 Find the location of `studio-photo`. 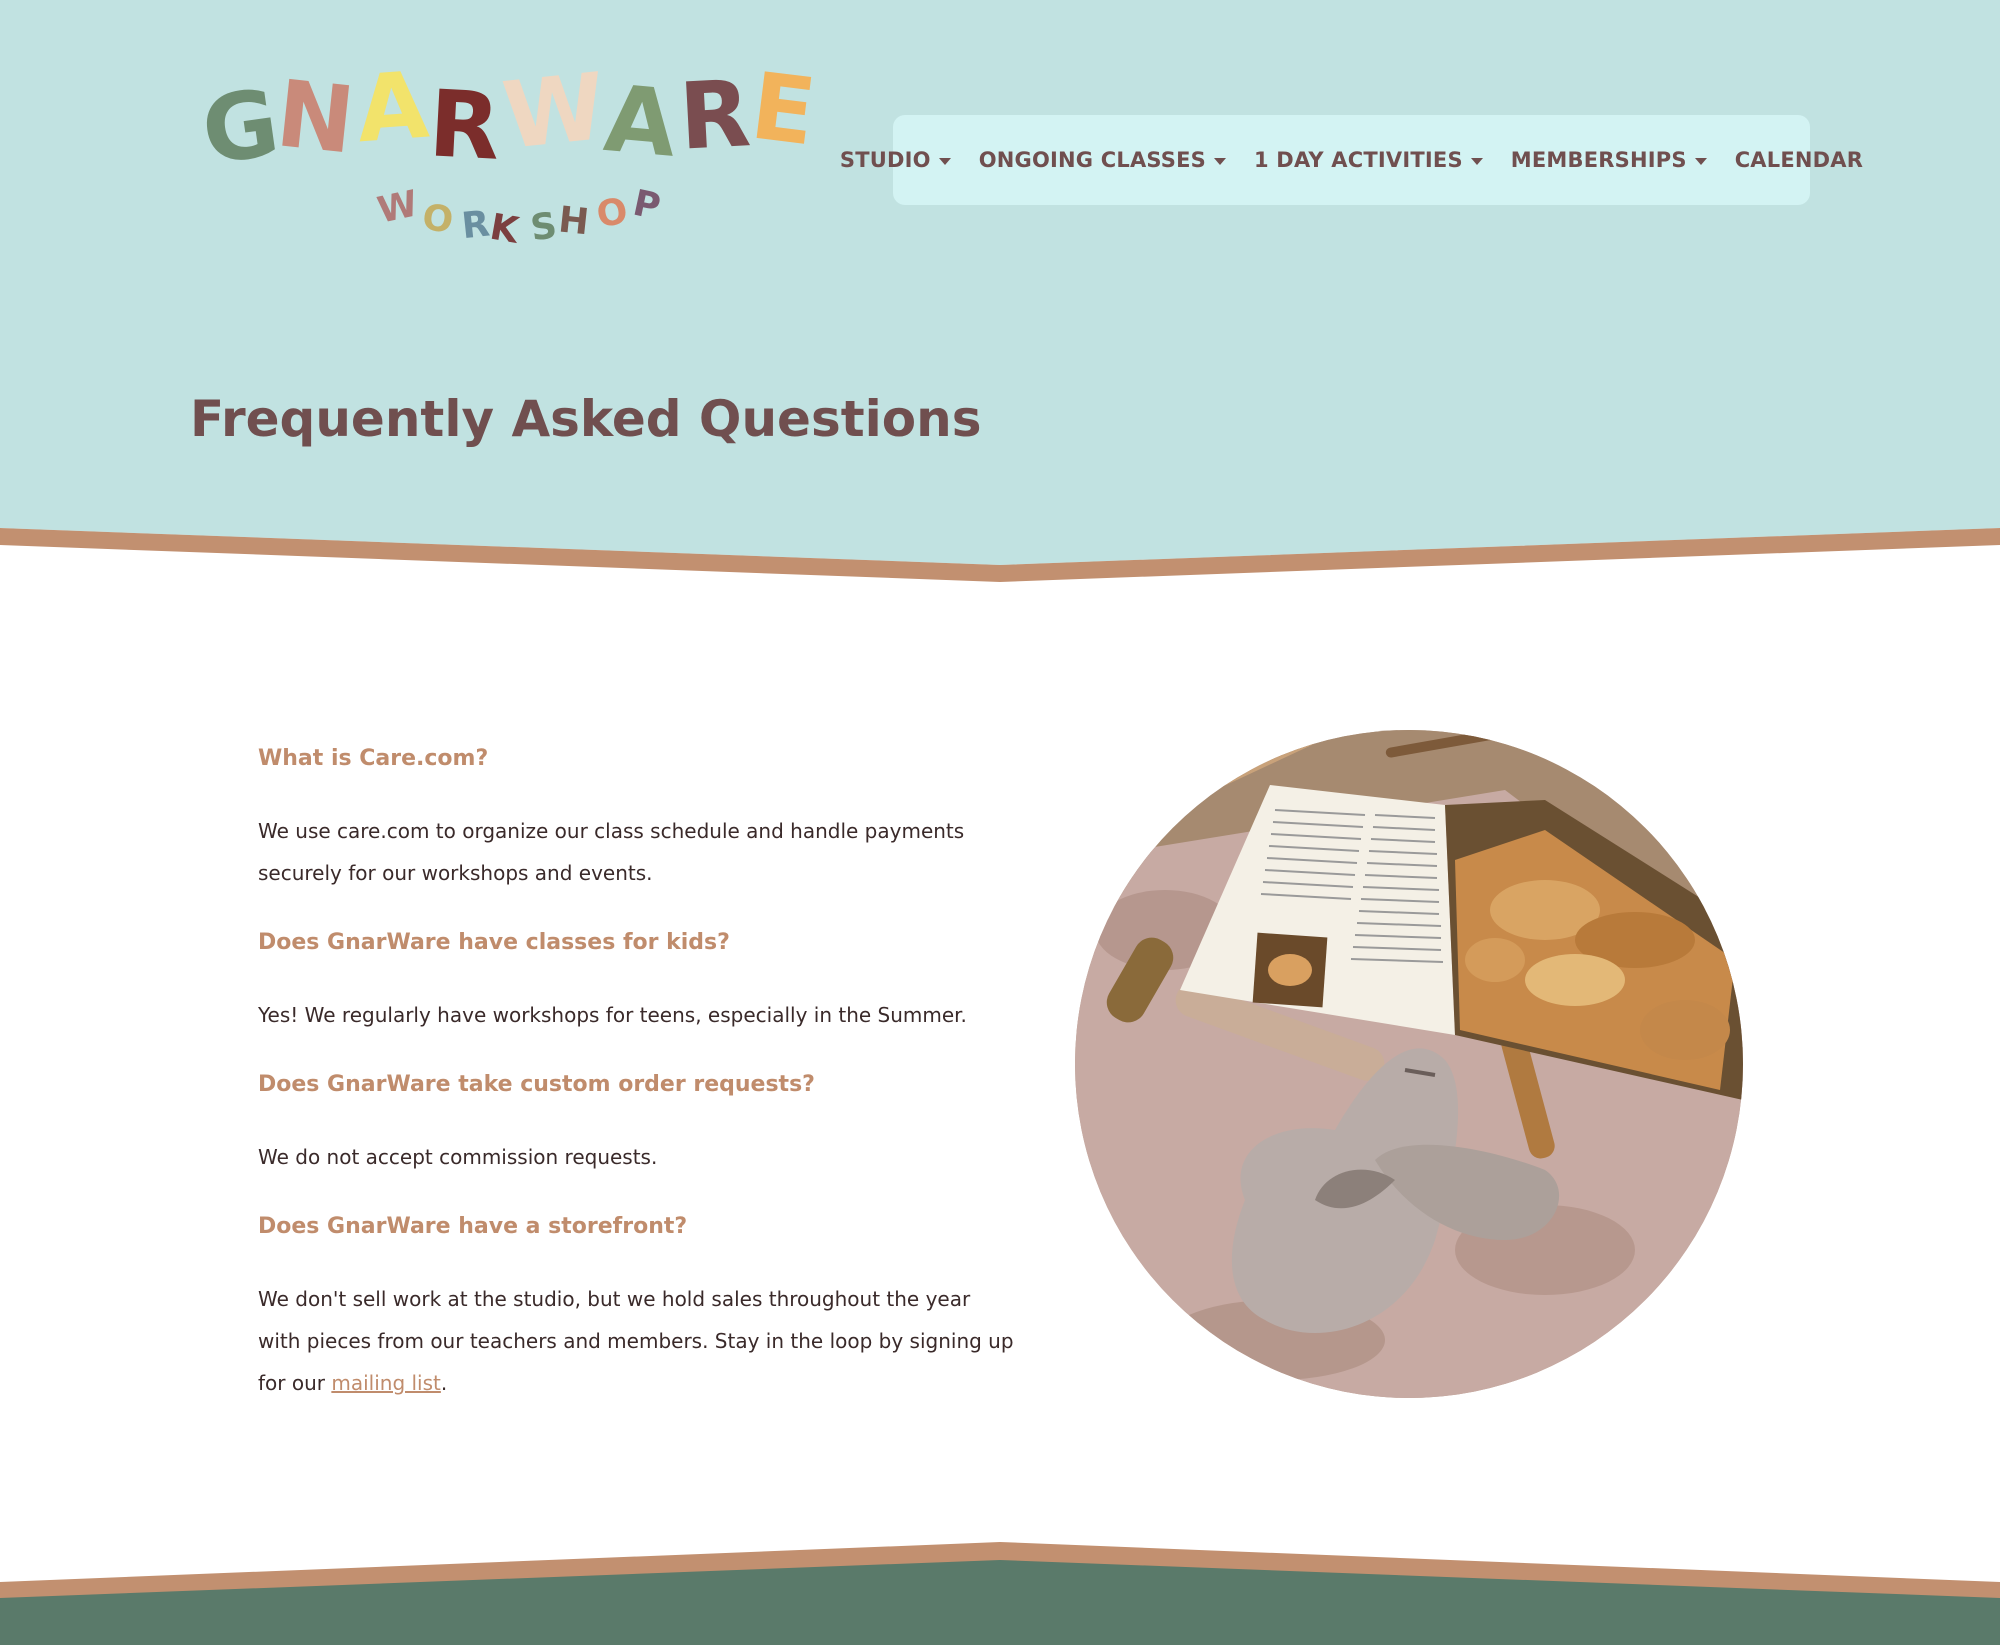

studio-photo is located at coordinates (1409, 1064).